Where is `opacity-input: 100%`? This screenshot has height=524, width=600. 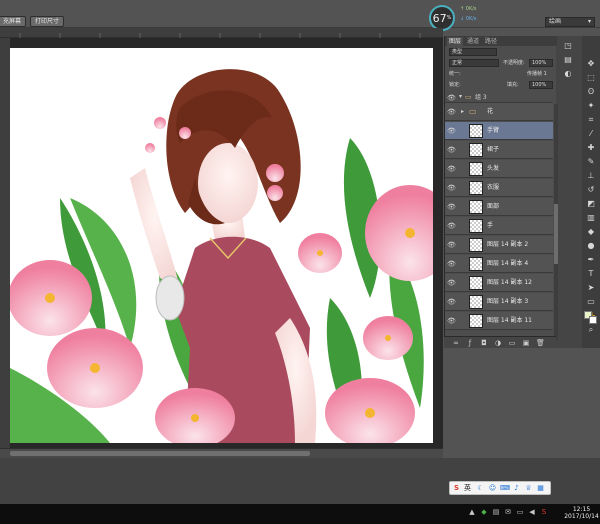
opacity-input: 100% is located at coordinates (541, 63).